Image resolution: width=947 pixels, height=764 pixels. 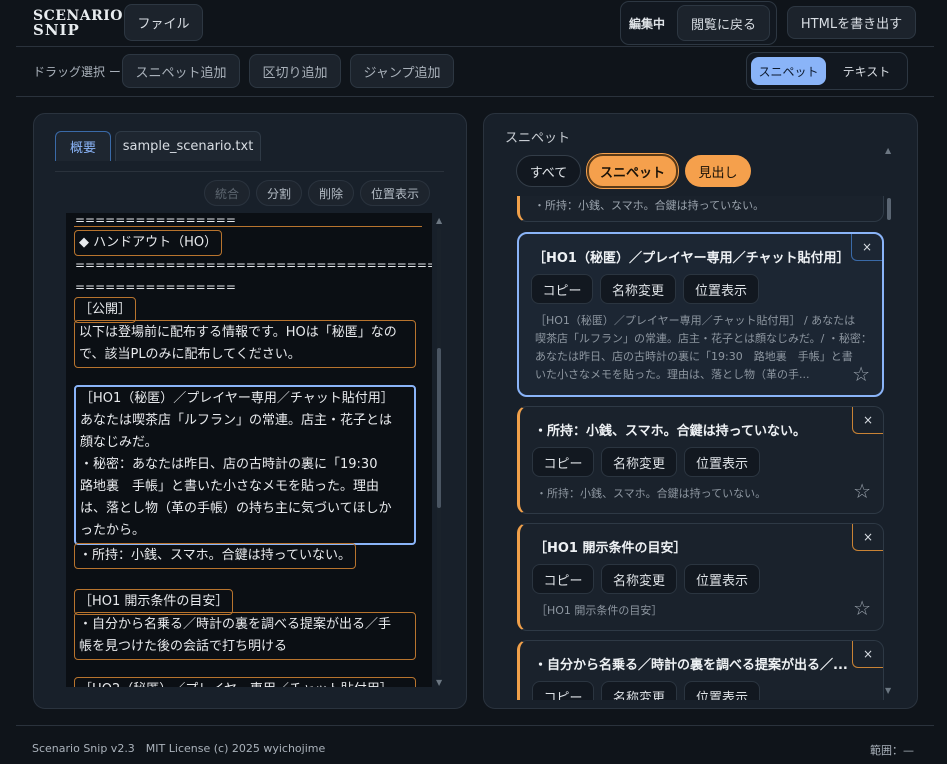 I want to click on snippet-card-partial-text: ・所持：小銭、スマホ。合鍵は持っていない。, so click(x=649, y=205).